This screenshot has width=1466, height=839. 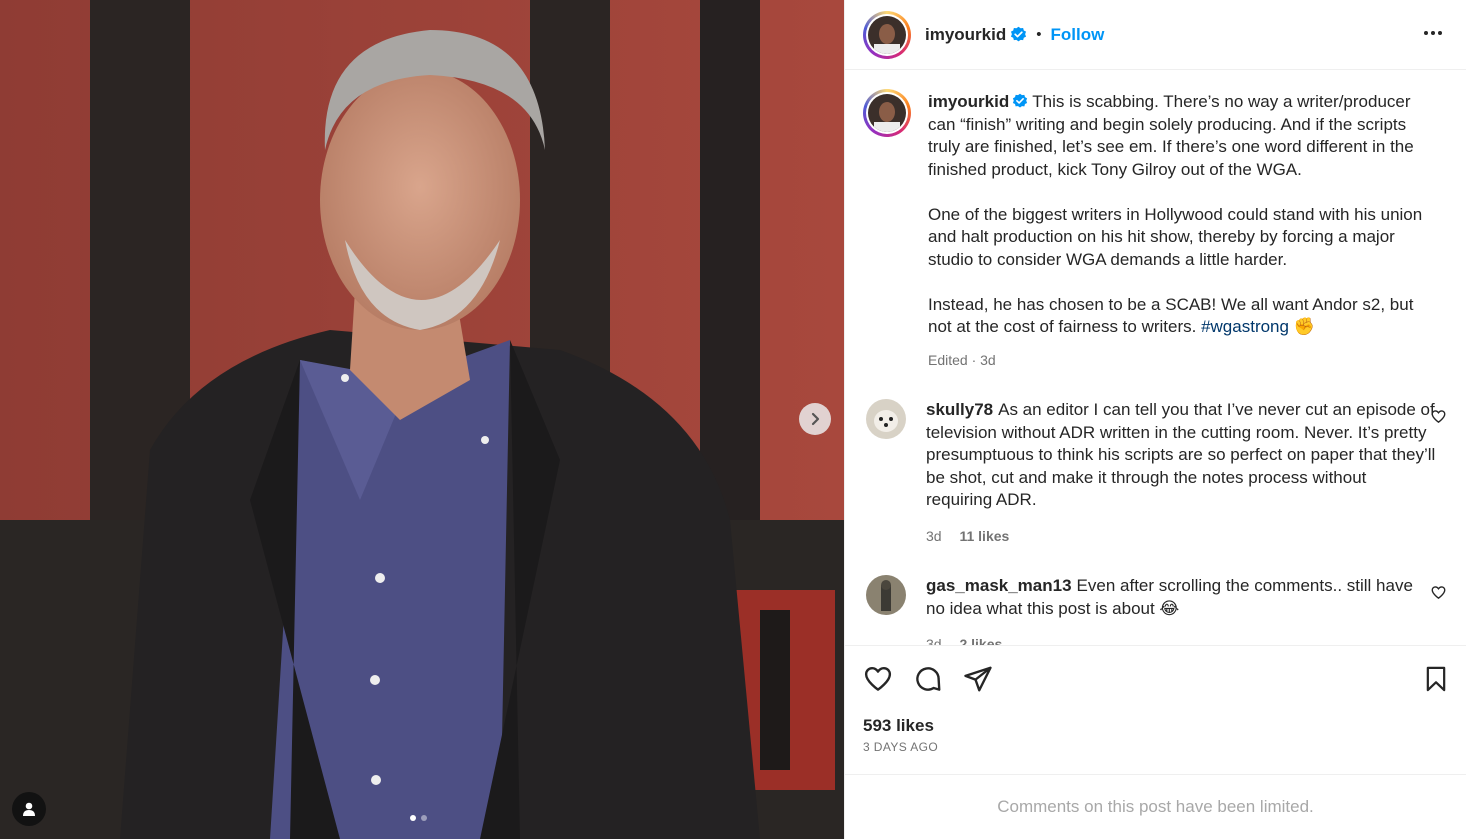 What do you see at coordinates (962, 359) in the screenshot?
I see `caption-meta: Edited · 3d` at bounding box center [962, 359].